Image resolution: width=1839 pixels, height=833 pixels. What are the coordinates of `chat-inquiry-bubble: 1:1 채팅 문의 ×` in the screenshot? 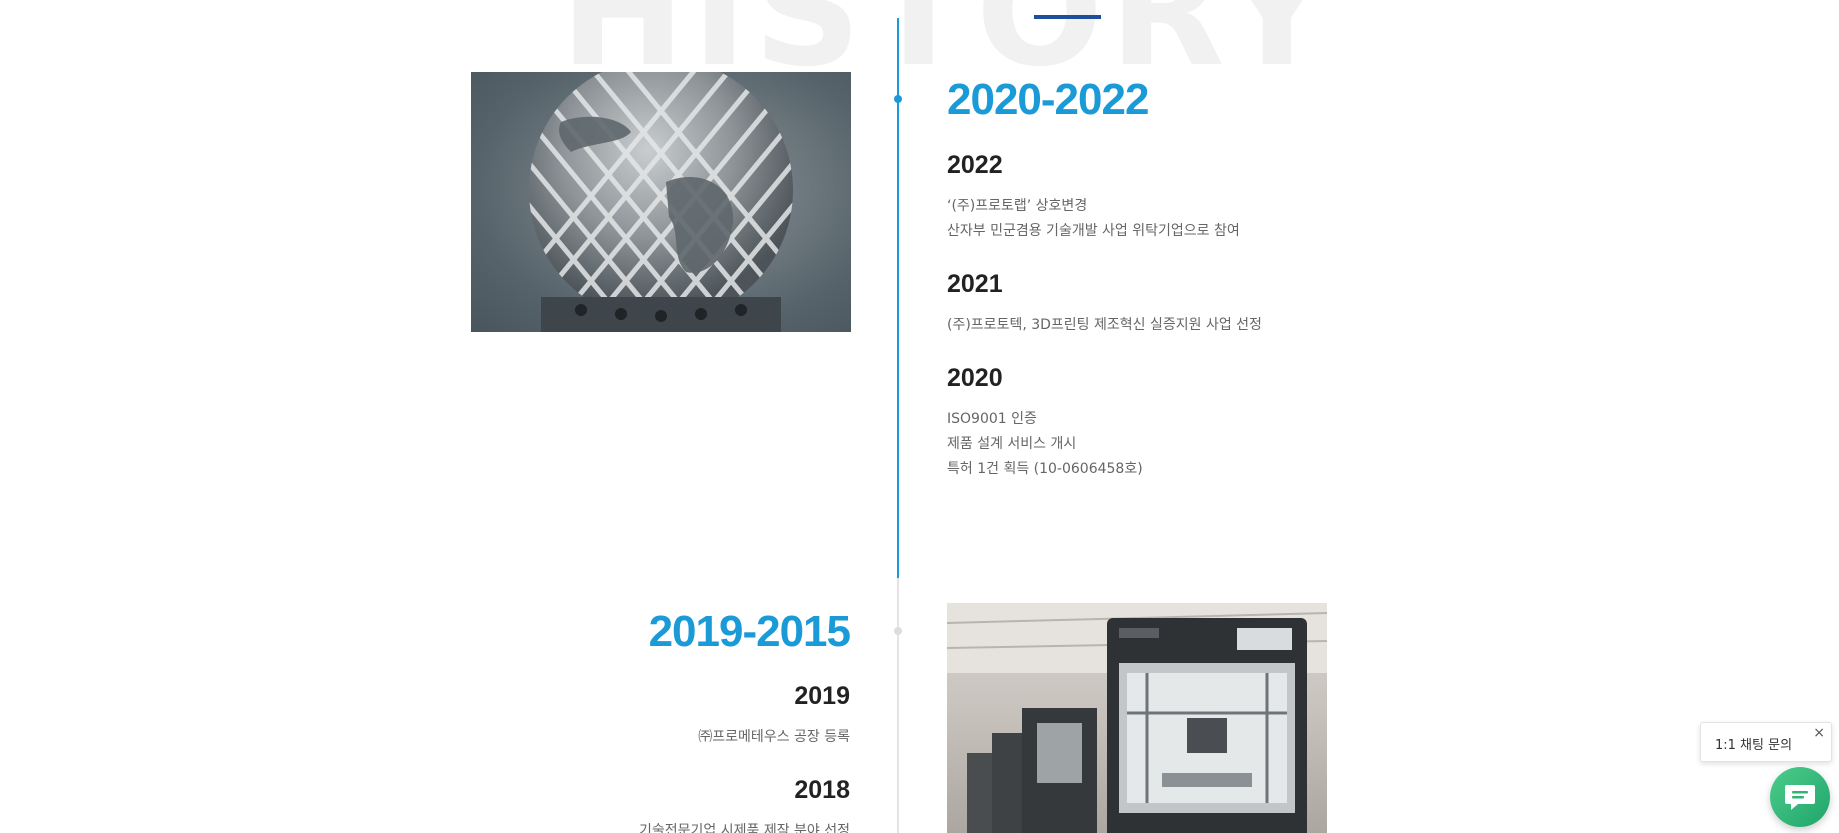 It's located at (1766, 742).